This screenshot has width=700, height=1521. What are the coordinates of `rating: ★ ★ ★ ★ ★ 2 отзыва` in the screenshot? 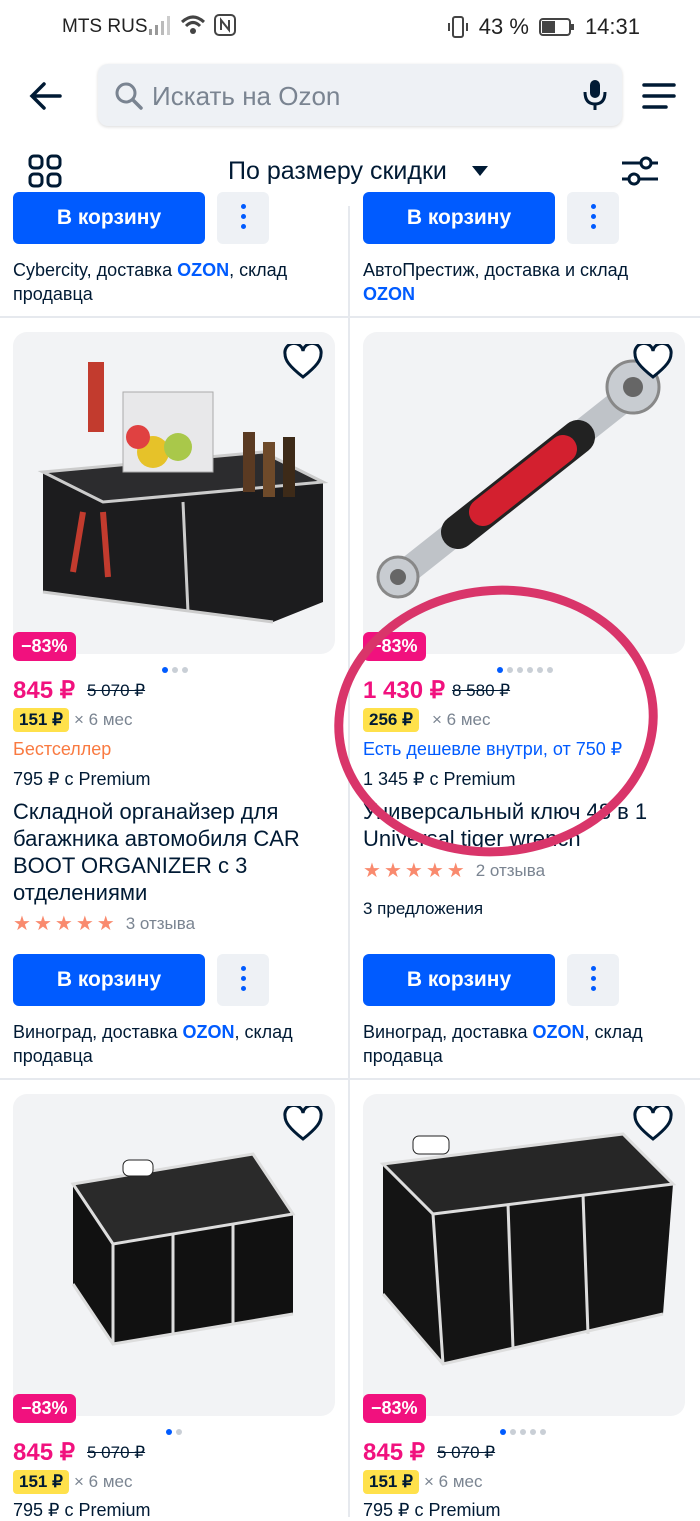 It's located at (454, 871).